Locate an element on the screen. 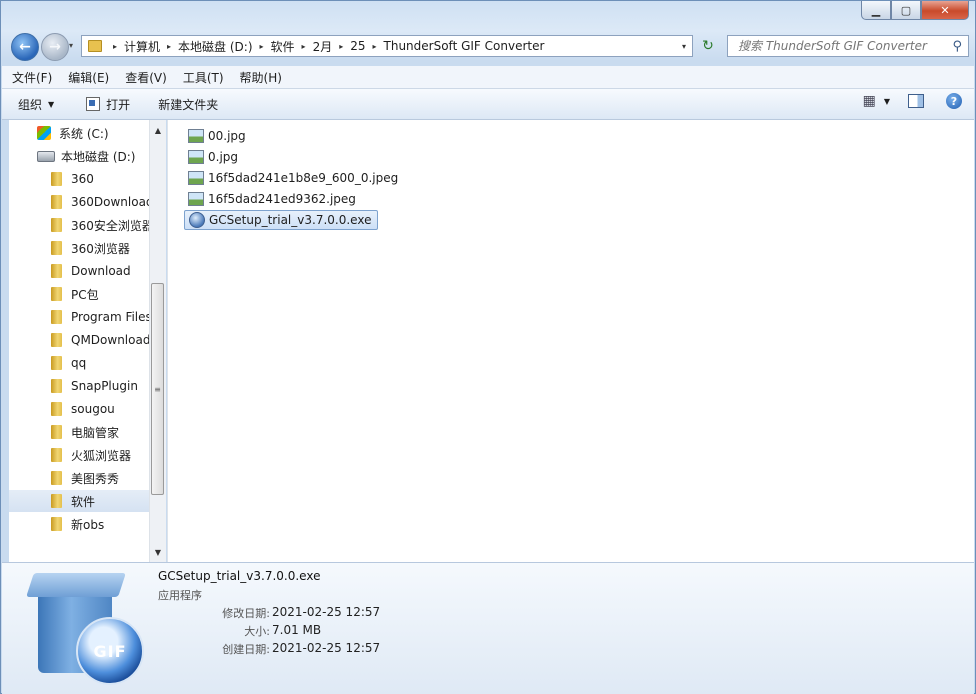  breadcrumb-item: 25 is located at coordinates (357, 46).